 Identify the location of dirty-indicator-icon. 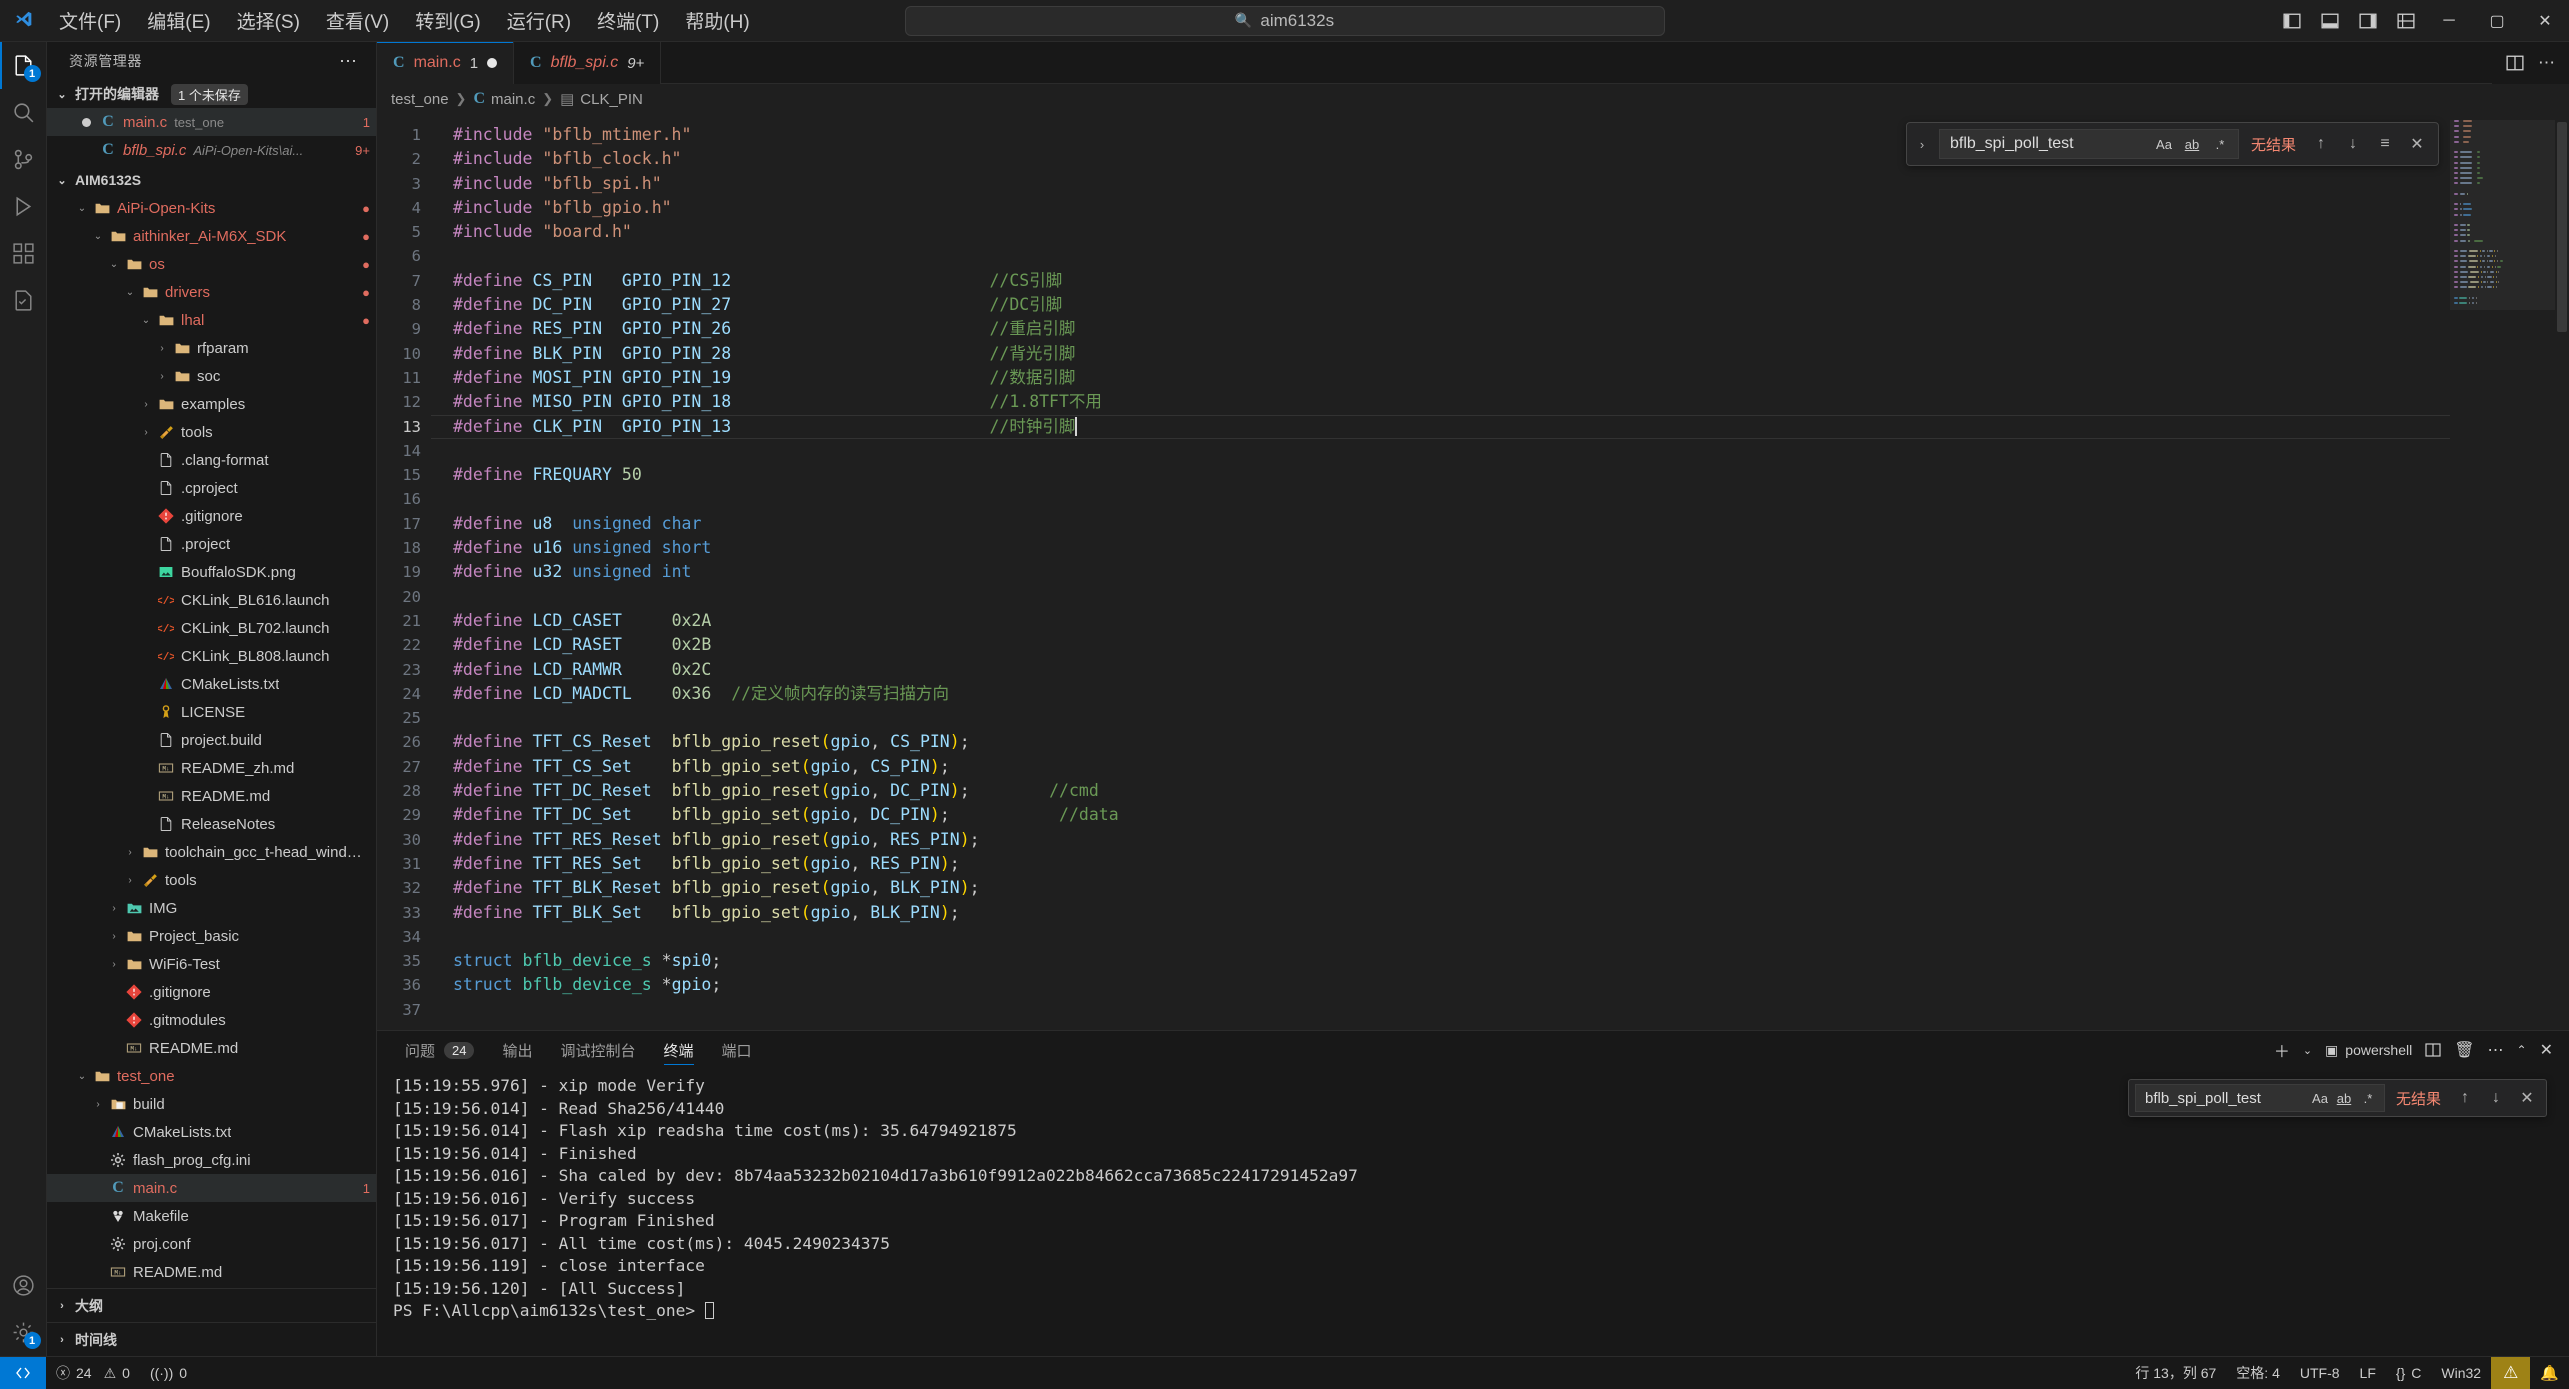
(86, 122).